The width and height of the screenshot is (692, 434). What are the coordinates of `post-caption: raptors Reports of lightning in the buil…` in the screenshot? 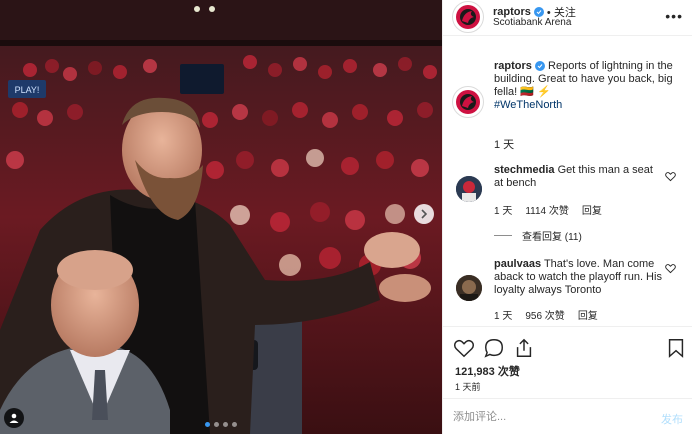 It's located at (589, 86).